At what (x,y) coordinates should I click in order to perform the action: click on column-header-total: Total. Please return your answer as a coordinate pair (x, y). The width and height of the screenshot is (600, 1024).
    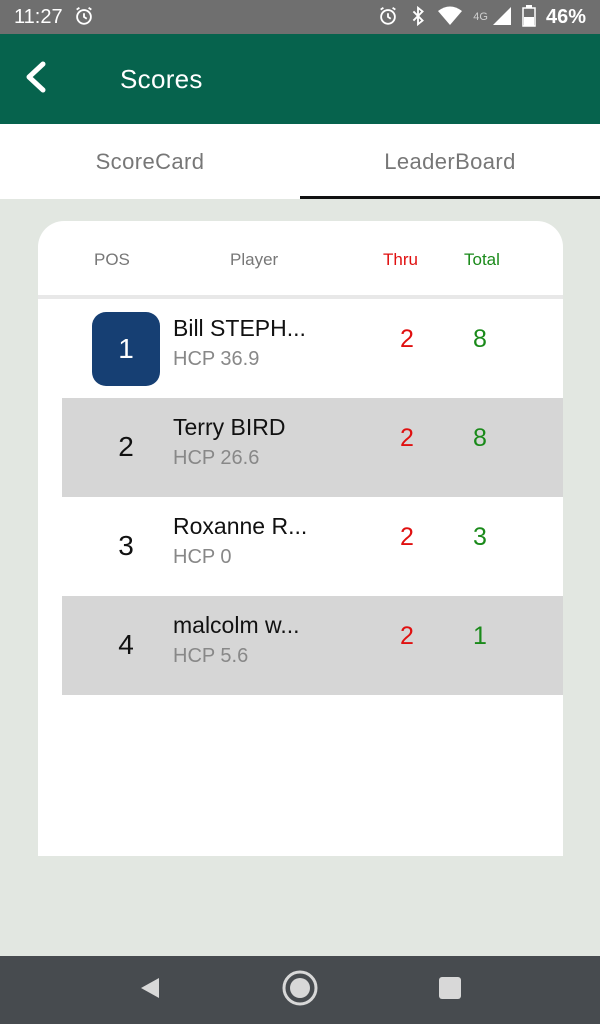
    Looking at the image, I should click on (482, 259).